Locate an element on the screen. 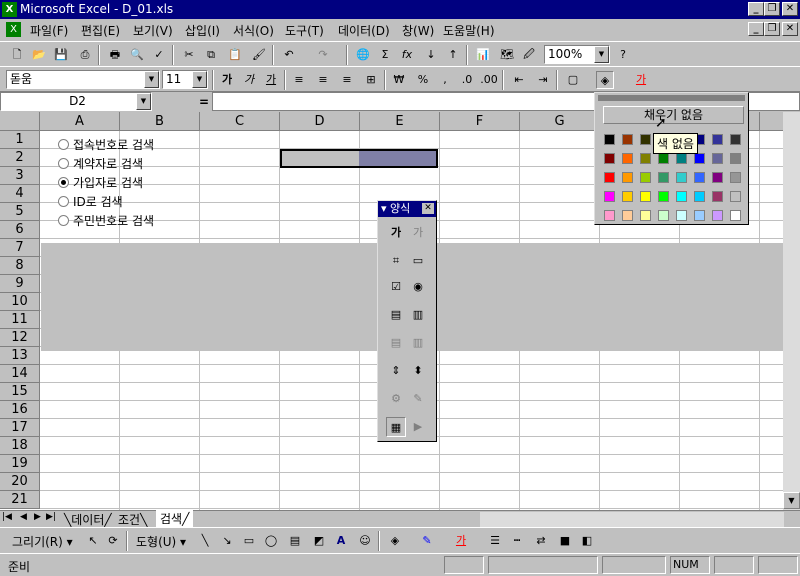 This screenshot has width=800, height=576. combo-list-icon: ▤ is located at coordinates (396, 343).